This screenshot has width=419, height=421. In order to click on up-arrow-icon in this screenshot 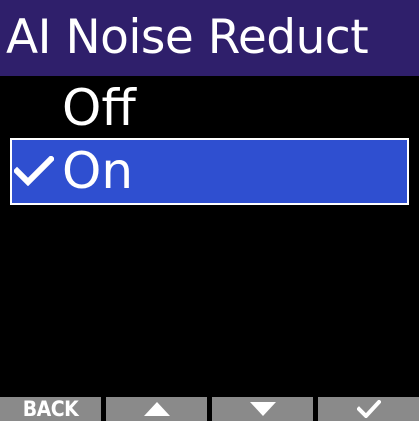, I will do `click(156, 409)`.